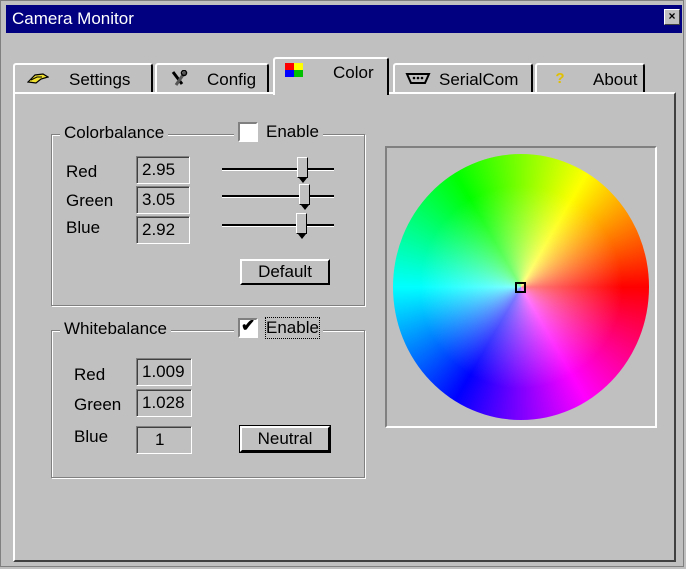 The width and height of the screenshot is (686, 569). What do you see at coordinates (285, 439) in the screenshot?
I see `neutral-button: Neutral` at bounding box center [285, 439].